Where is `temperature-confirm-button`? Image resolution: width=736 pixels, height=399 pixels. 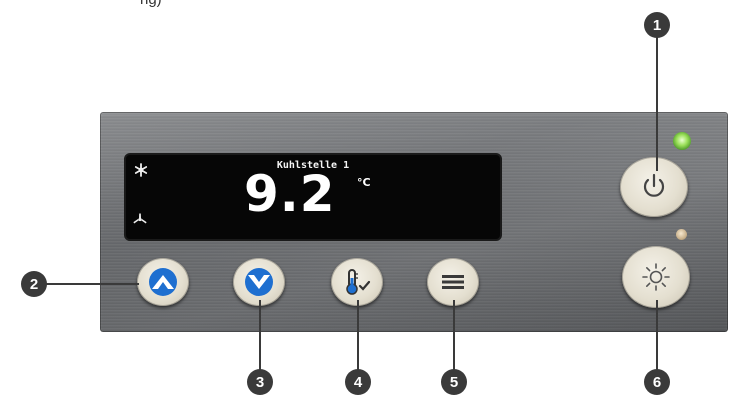
temperature-confirm-button is located at coordinates (357, 282).